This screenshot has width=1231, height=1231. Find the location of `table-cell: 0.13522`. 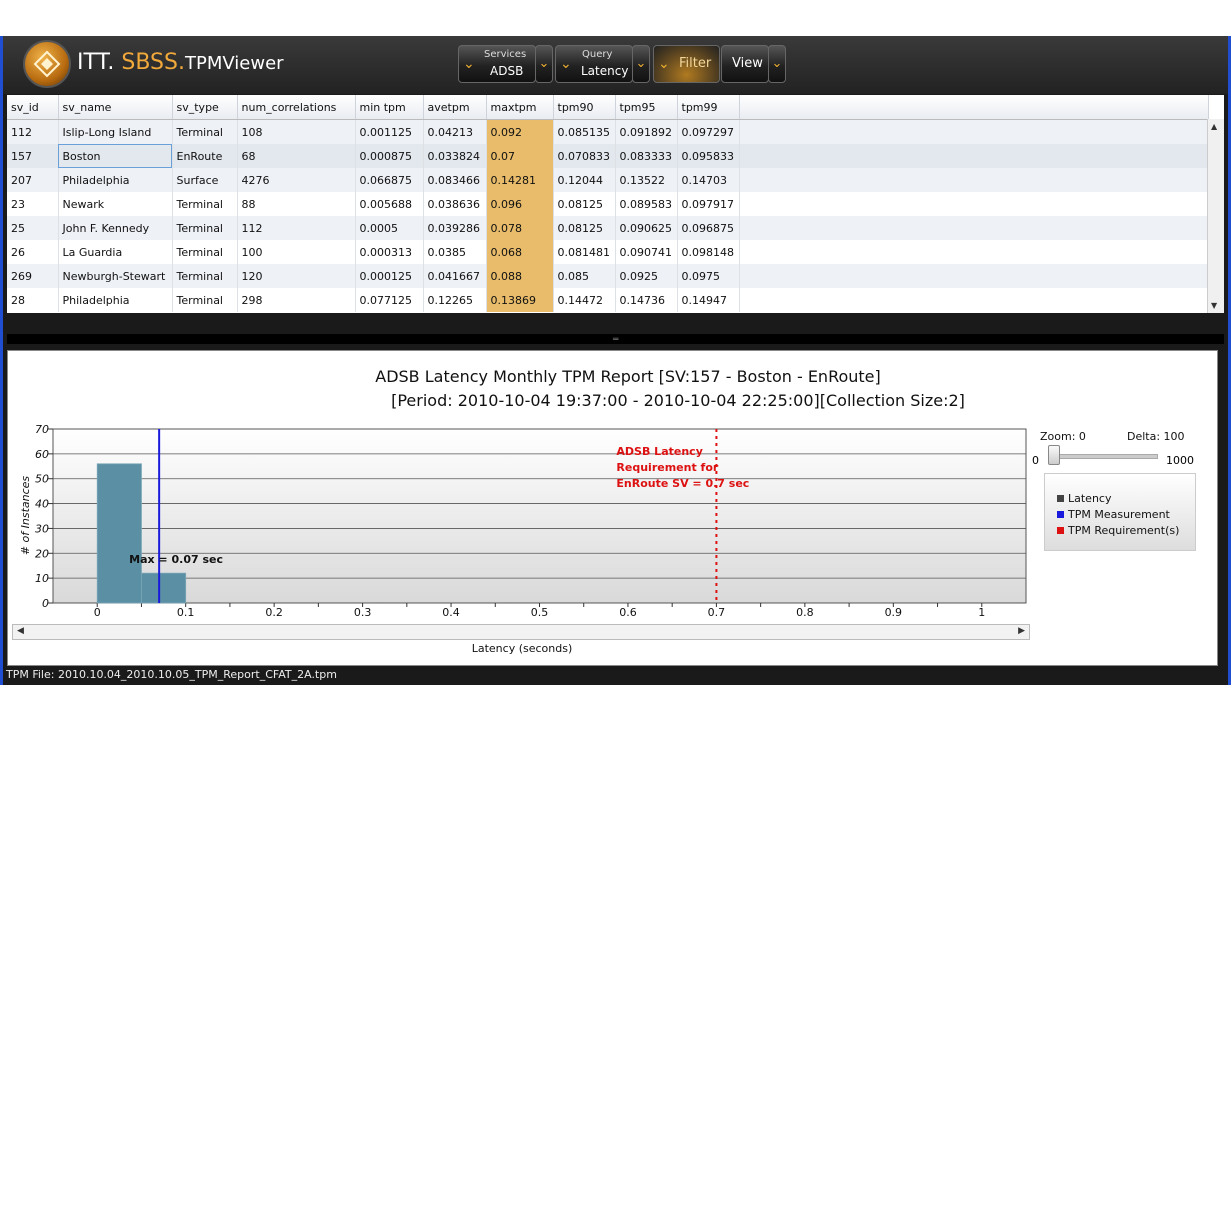

table-cell: 0.13522 is located at coordinates (646, 180).